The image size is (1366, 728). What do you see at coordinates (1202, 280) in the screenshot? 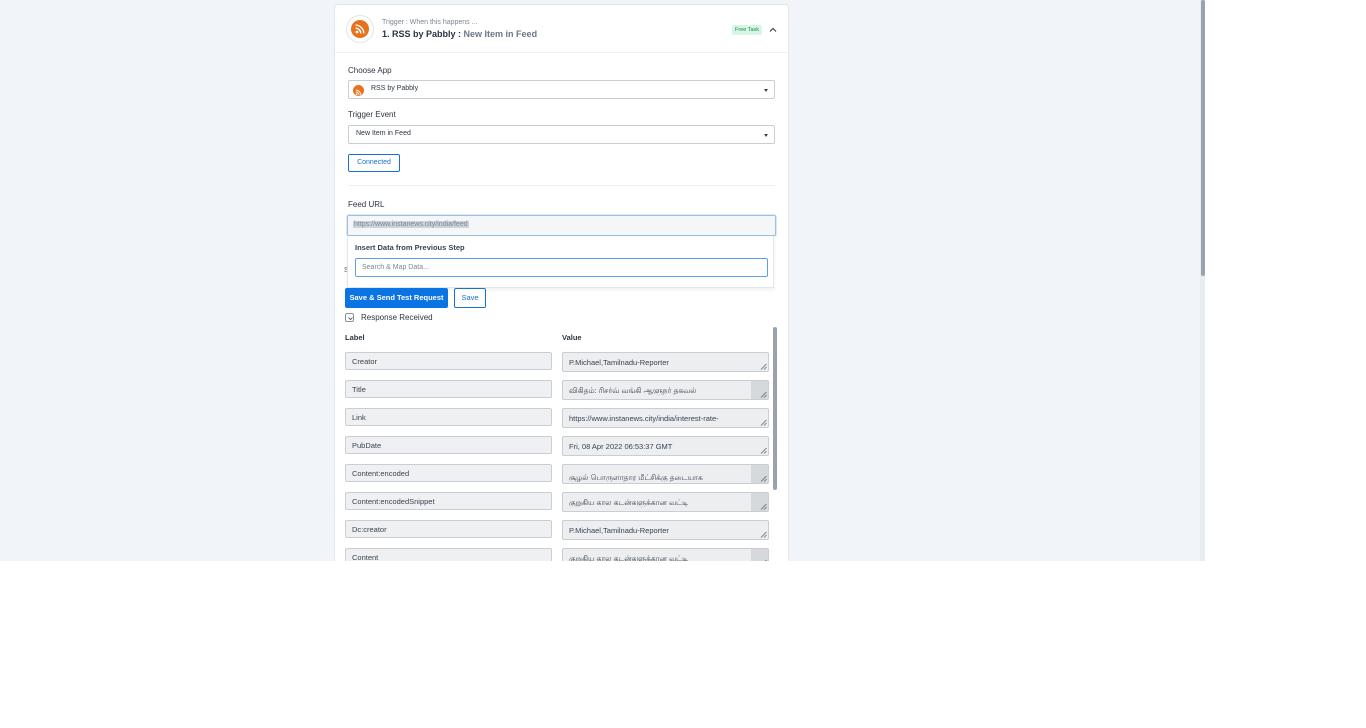
I see `page-scrollbar` at bounding box center [1202, 280].